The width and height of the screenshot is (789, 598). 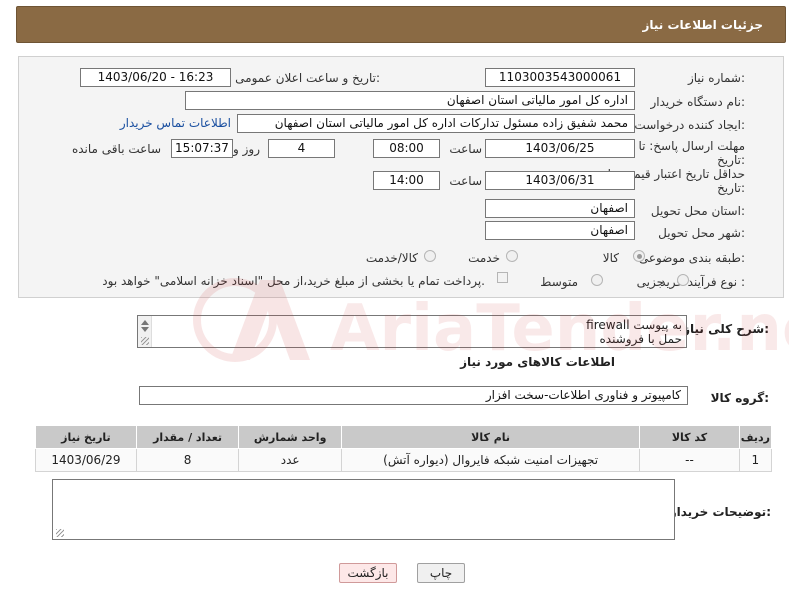 What do you see at coordinates (406, 180) in the screenshot?
I see `validity-time-field: 14:00` at bounding box center [406, 180].